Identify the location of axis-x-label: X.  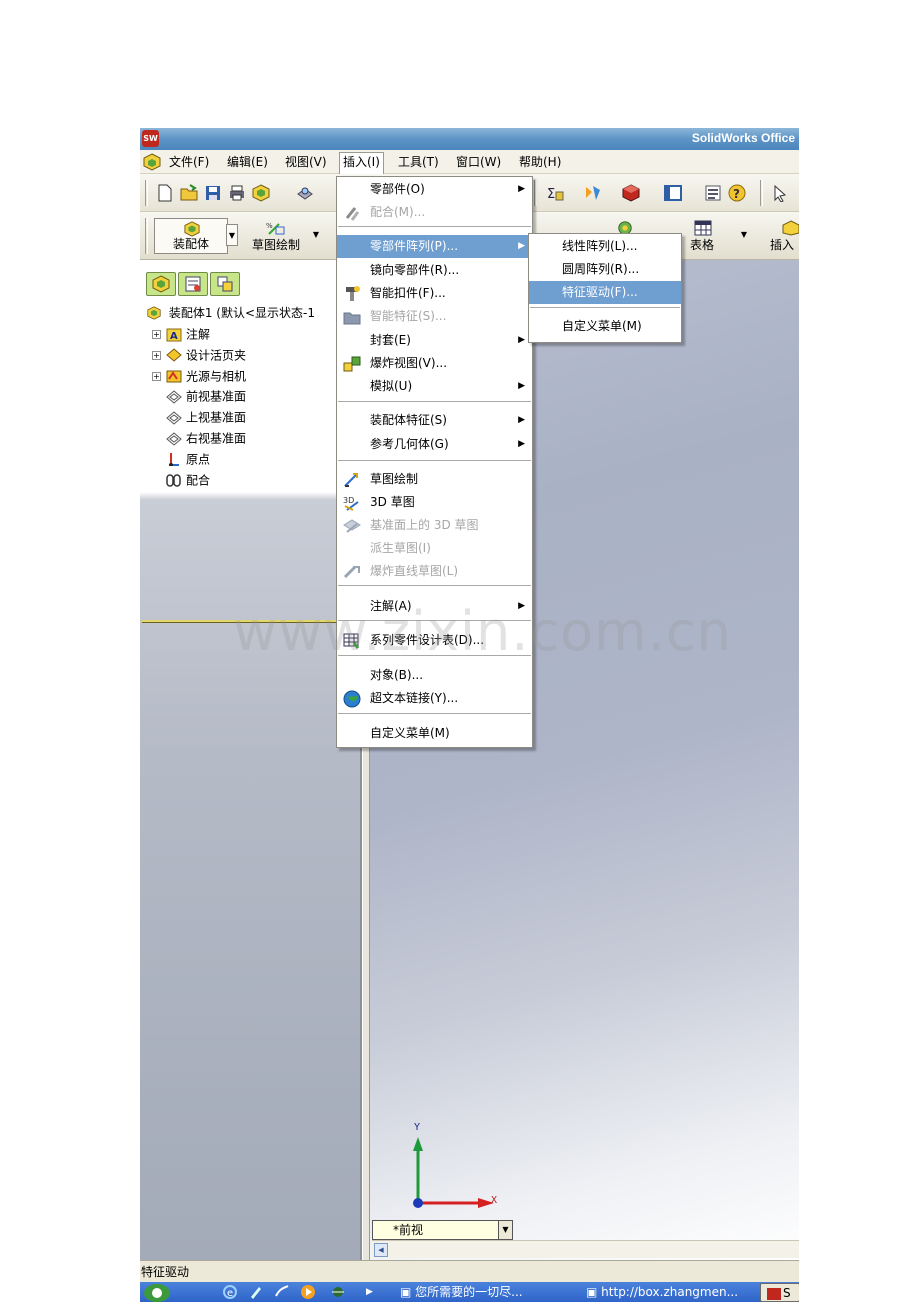
(494, 1200).